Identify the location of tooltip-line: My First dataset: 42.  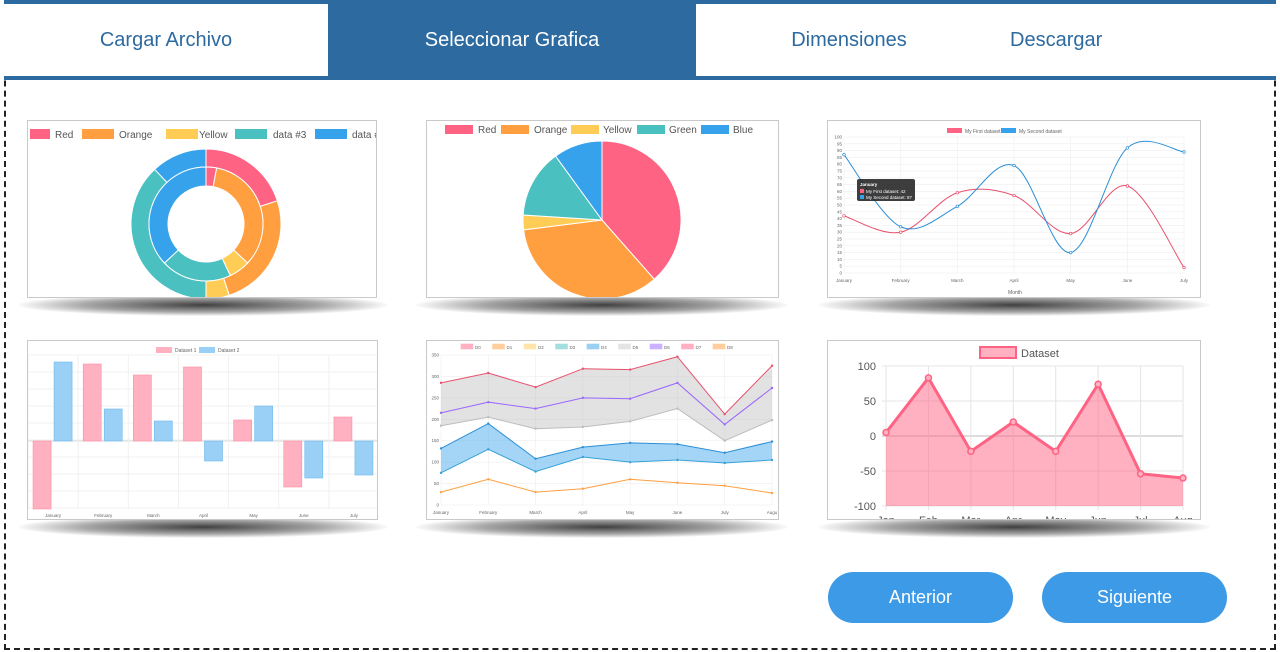
(886, 191).